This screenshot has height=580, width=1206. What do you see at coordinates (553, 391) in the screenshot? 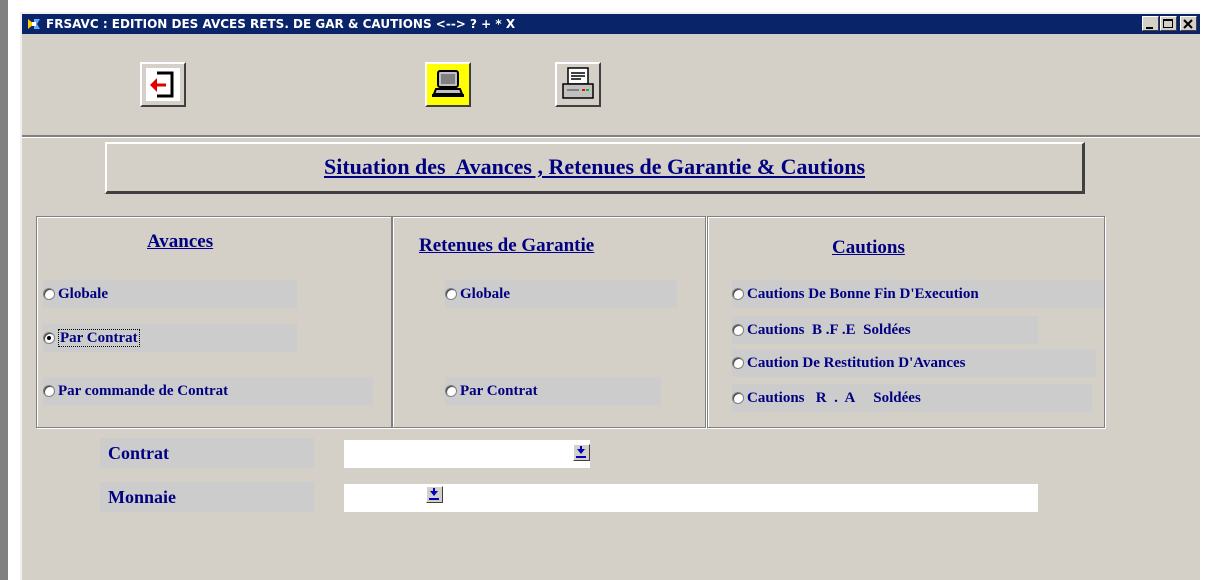
I see `radio-retenues-par-contrat: Par Contrat` at bounding box center [553, 391].